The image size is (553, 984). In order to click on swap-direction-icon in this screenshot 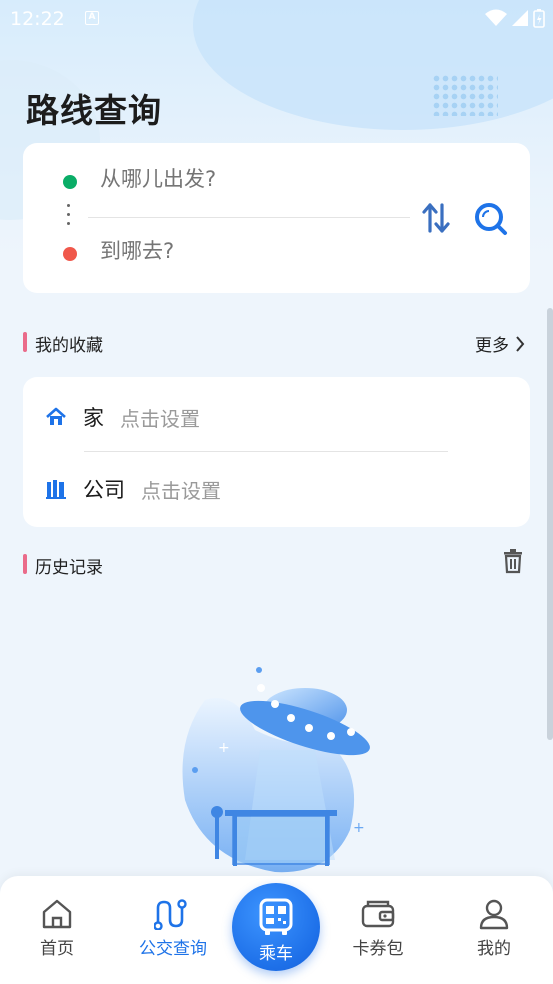, I will do `click(436, 218)`.